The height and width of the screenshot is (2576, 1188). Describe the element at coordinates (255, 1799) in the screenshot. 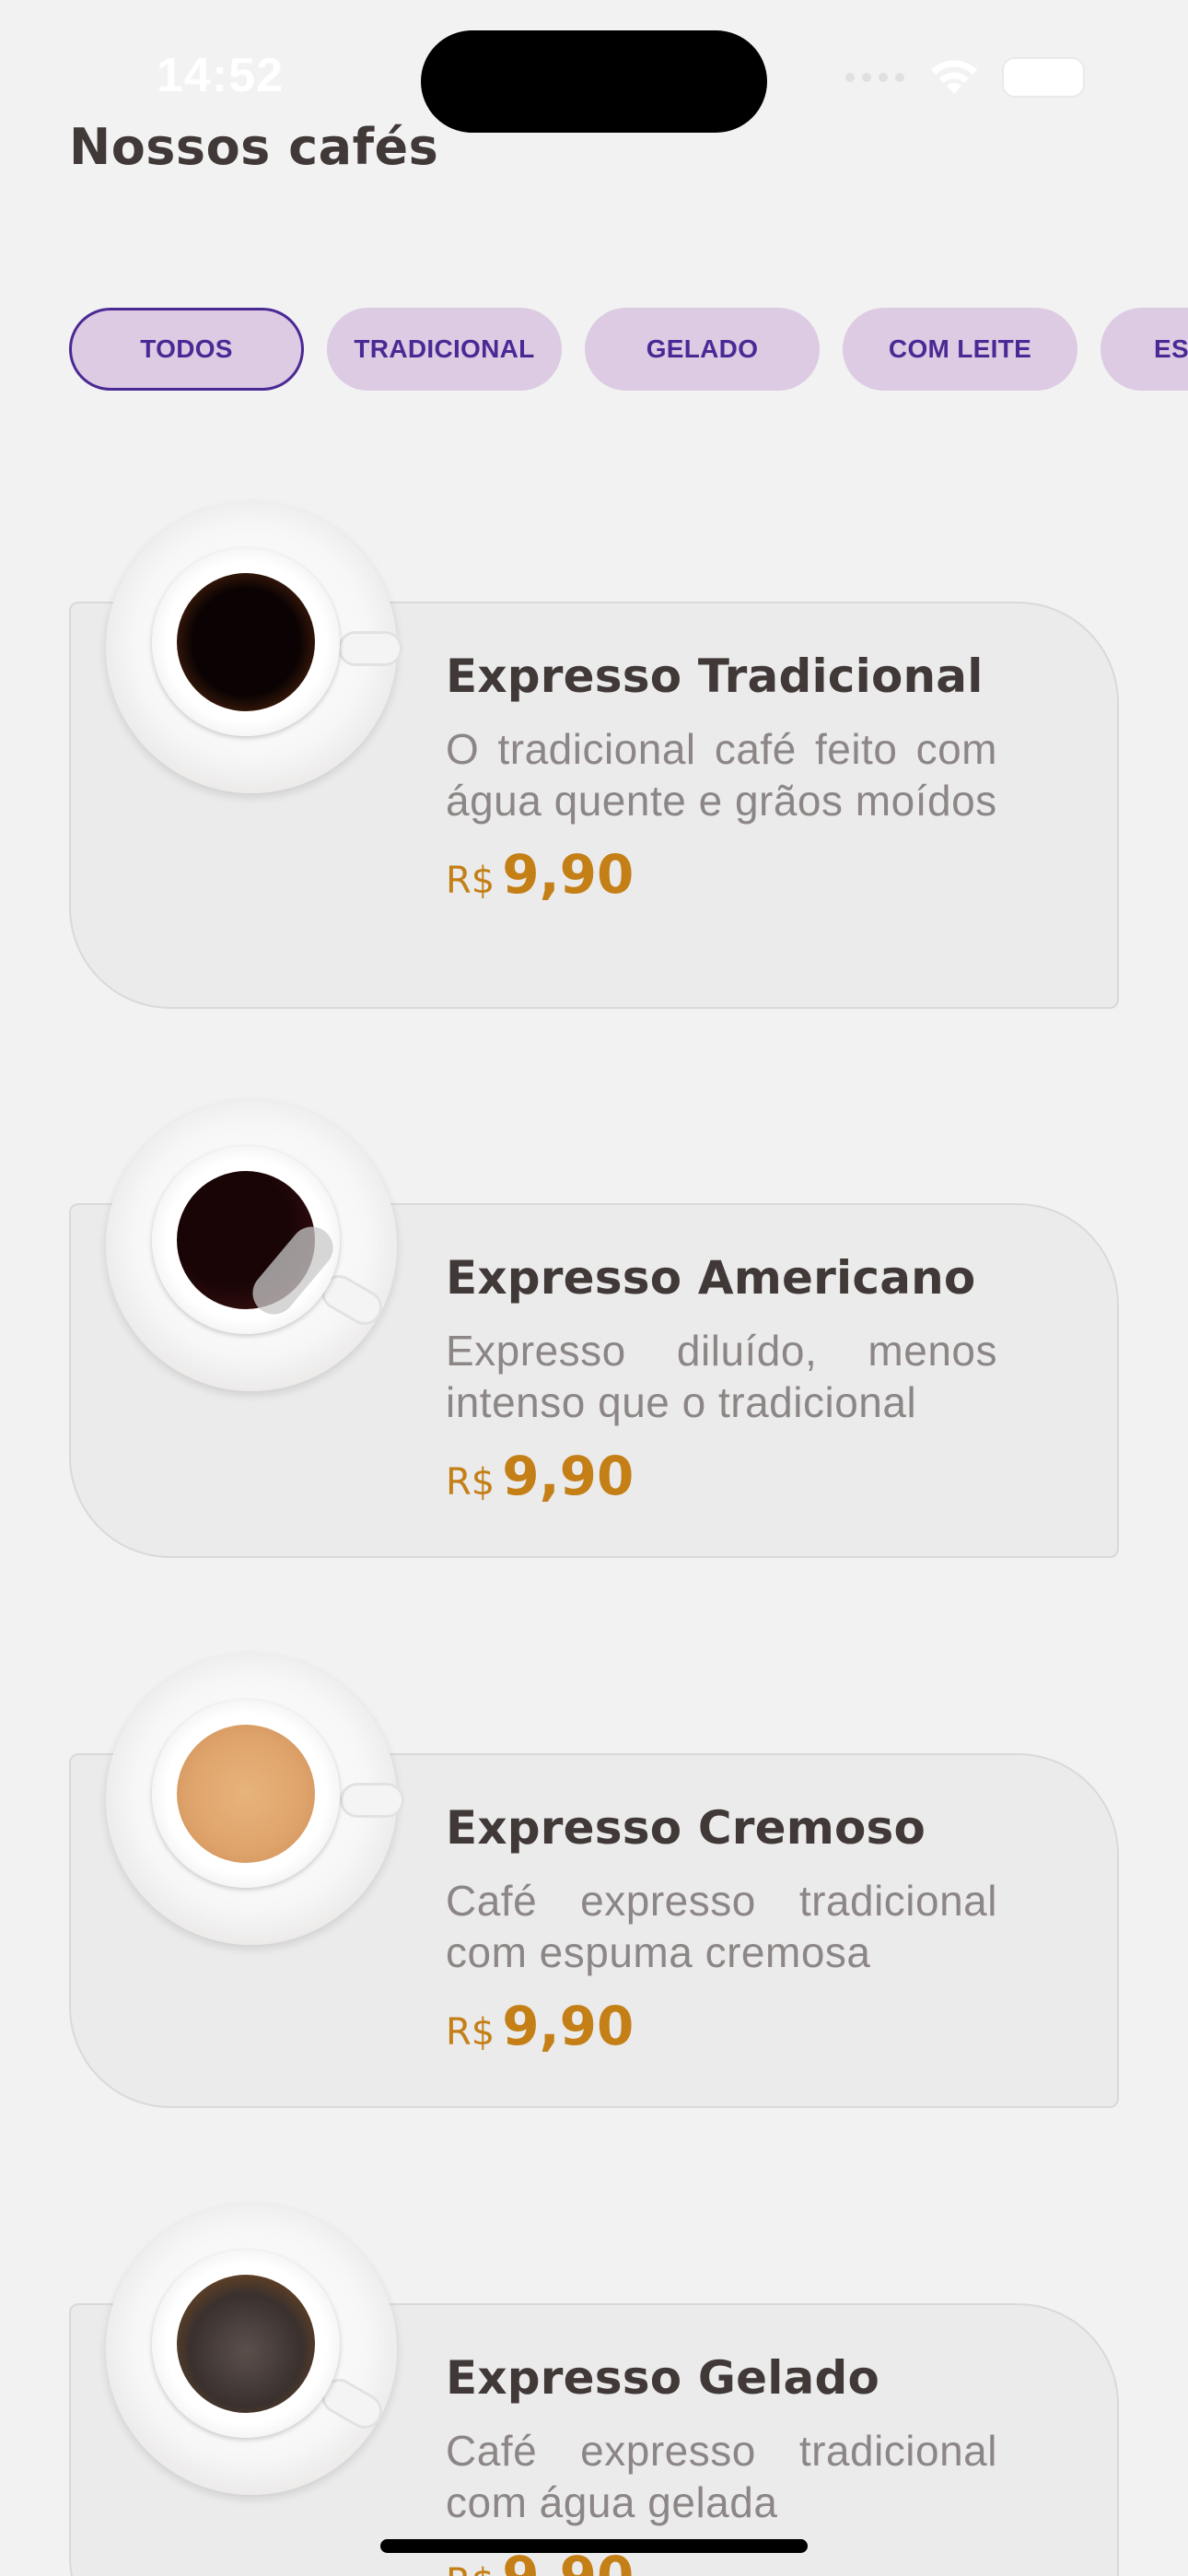

I see `coffee-image-cremoso` at that location.